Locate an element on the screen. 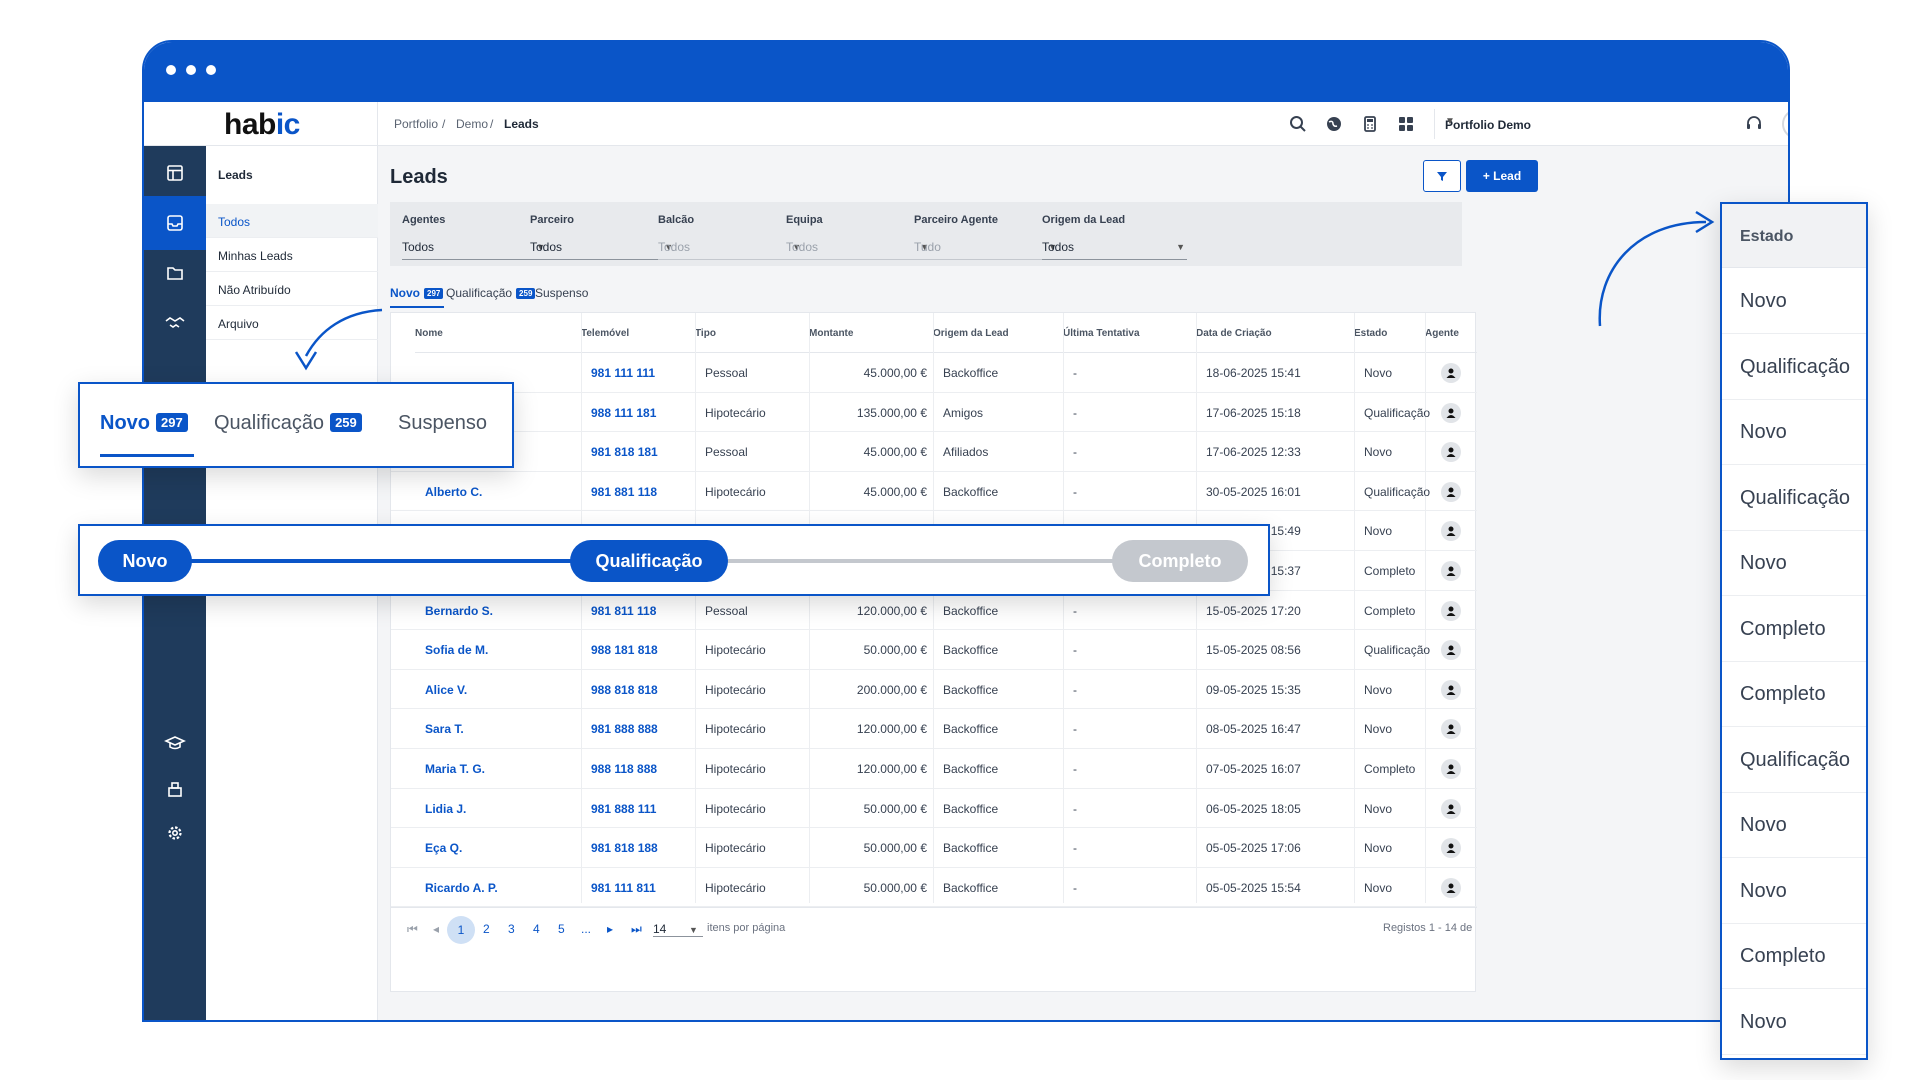  lead-name-link: Alberto C. is located at coordinates (448, 492).